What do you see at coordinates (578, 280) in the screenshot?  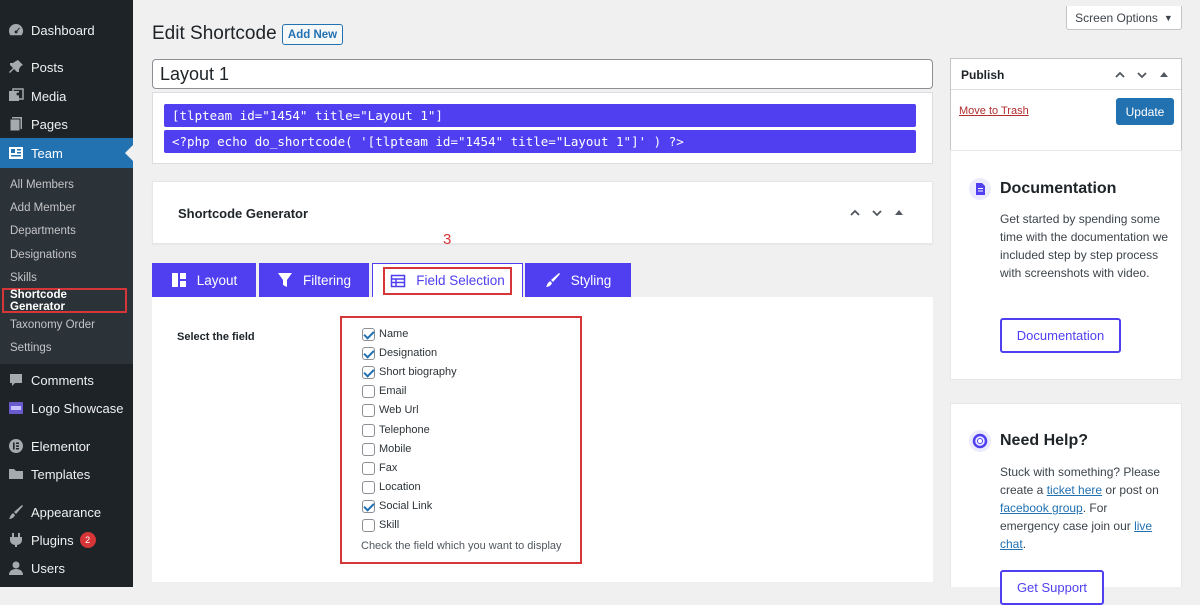 I see `tab-styling: Styling` at bounding box center [578, 280].